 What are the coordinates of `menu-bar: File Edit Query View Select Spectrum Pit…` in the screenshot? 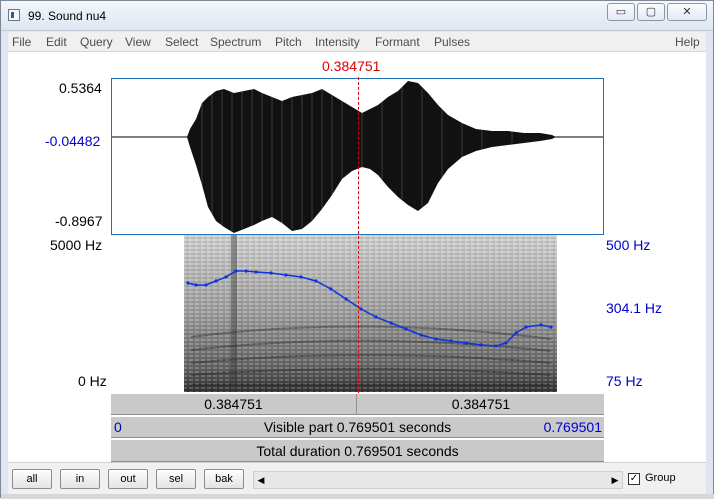 It's located at (357, 42).